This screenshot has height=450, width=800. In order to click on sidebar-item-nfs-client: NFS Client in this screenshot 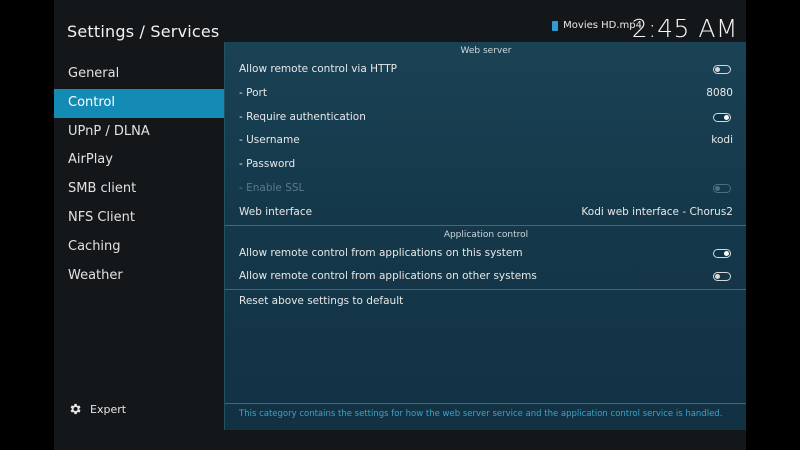, I will do `click(139, 218)`.